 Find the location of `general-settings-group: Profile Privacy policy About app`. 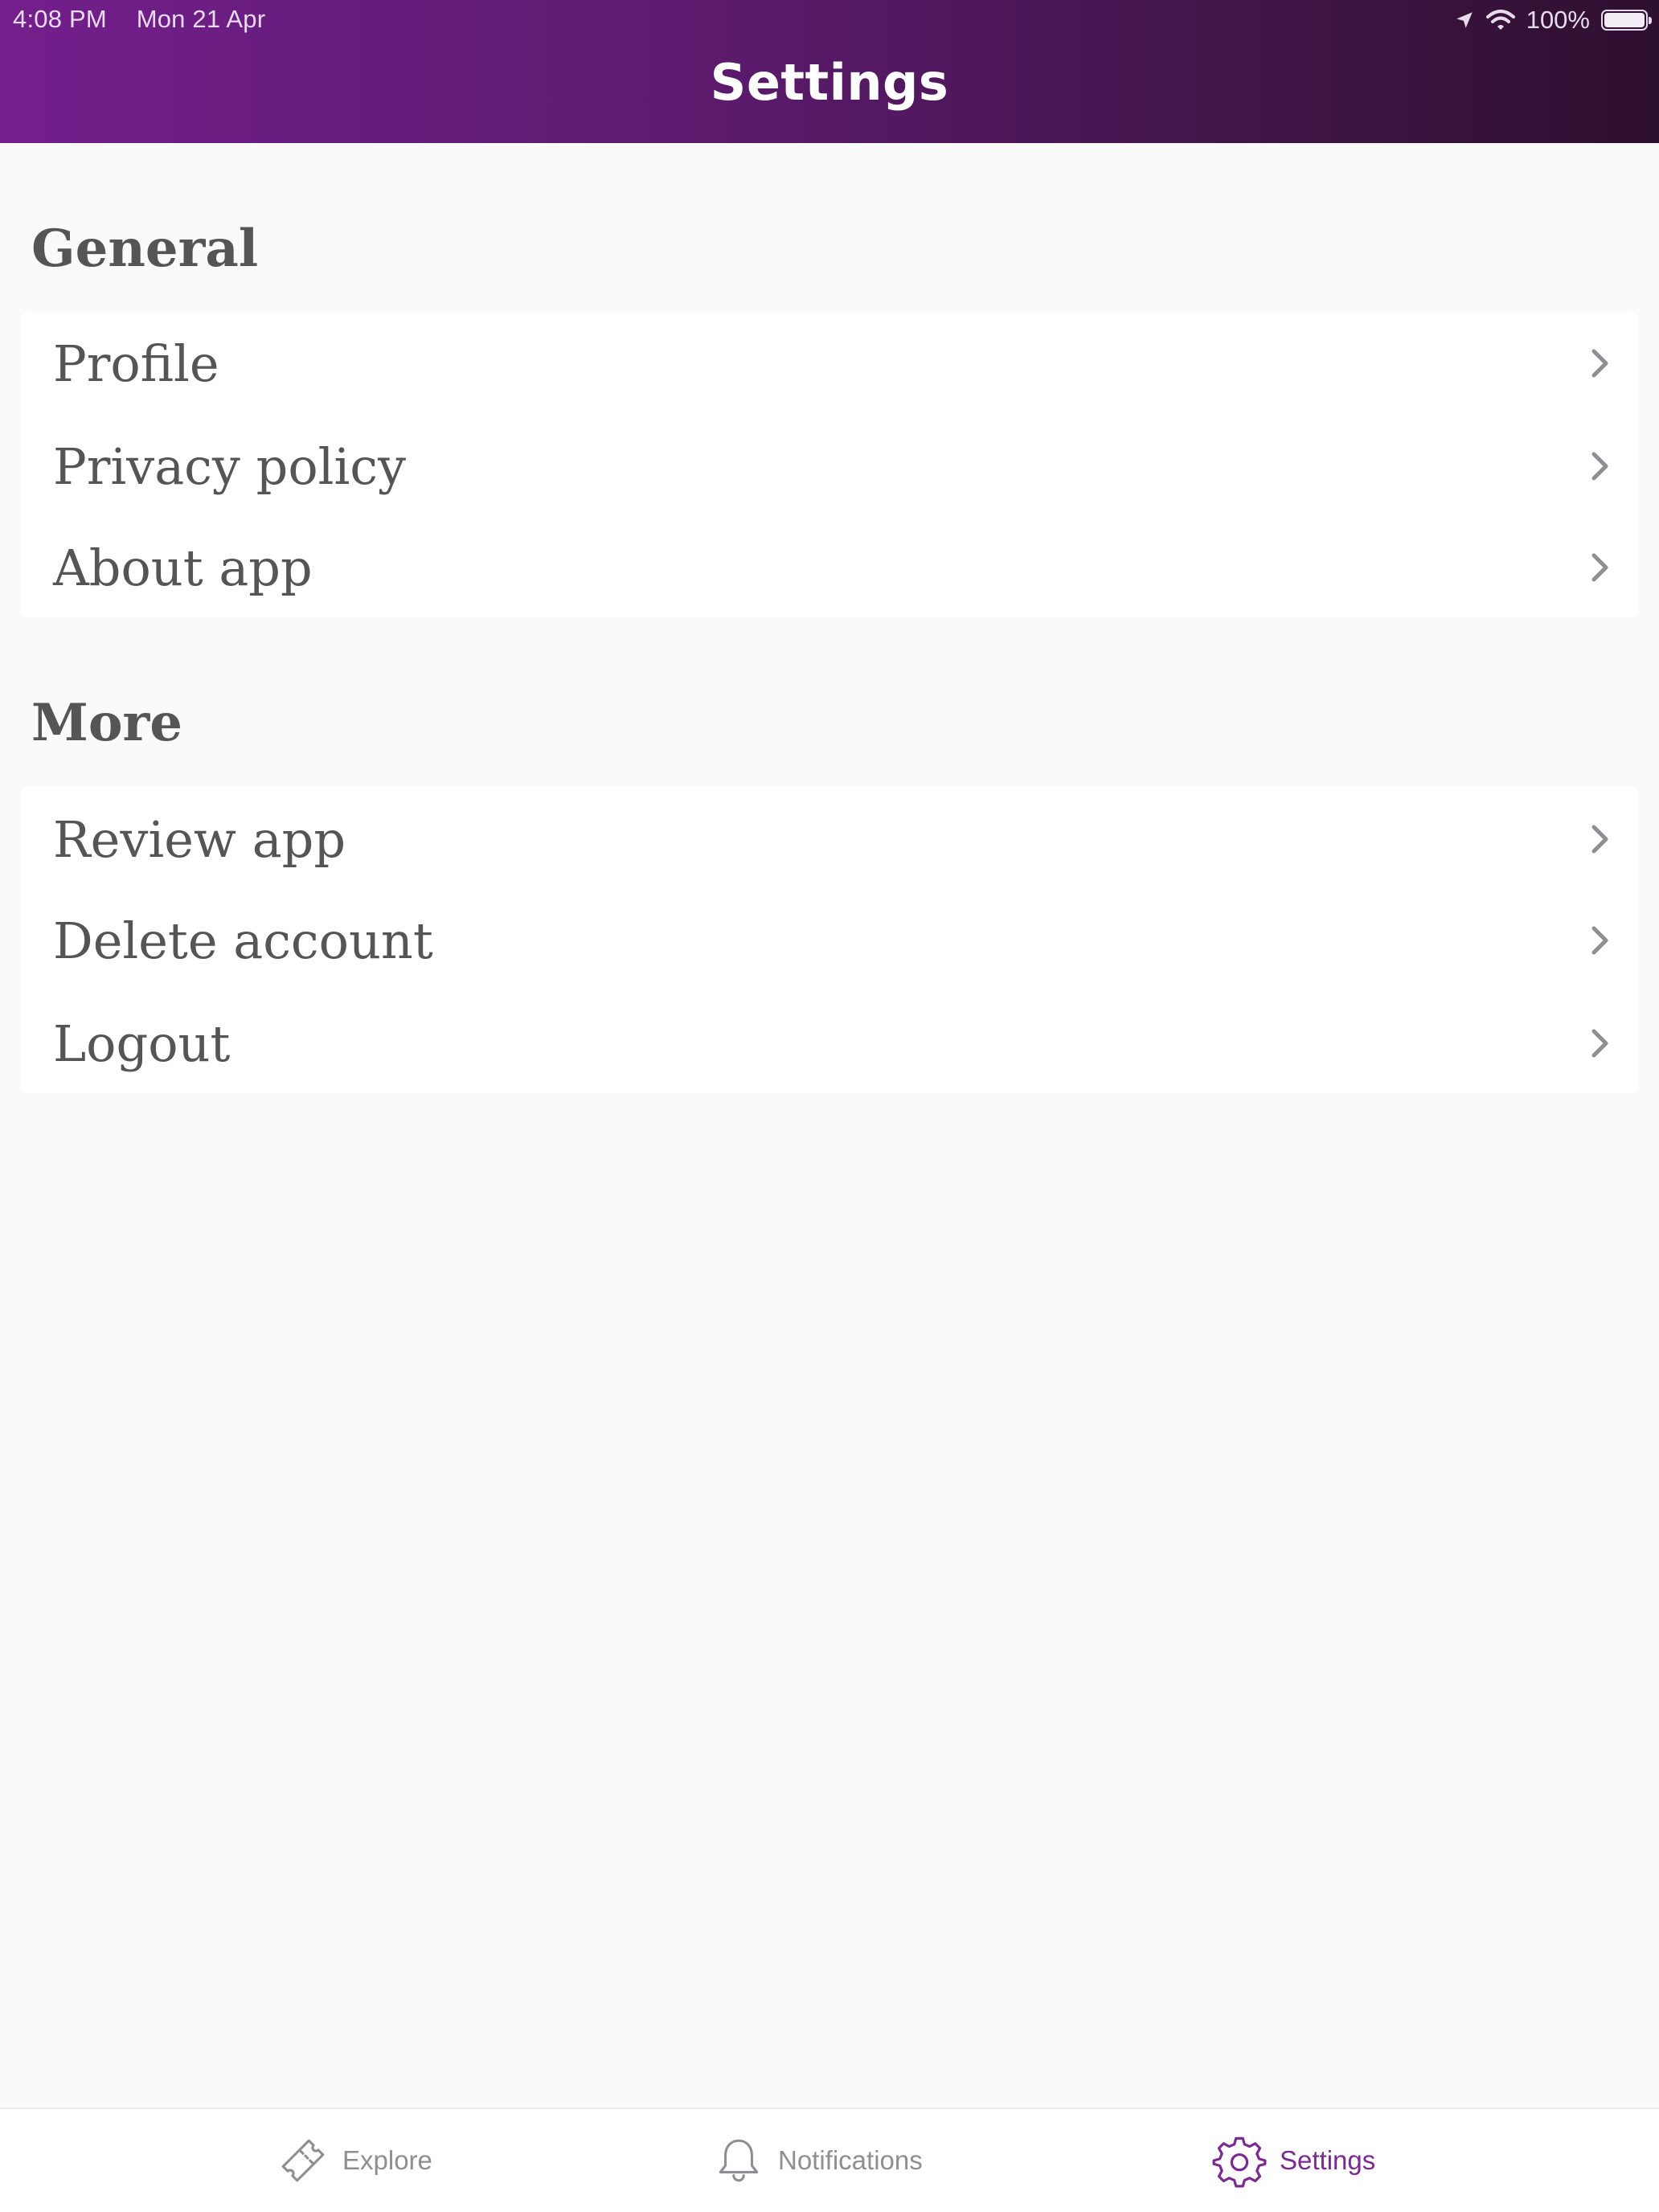

general-settings-group: Profile Privacy policy About app is located at coordinates (829, 464).